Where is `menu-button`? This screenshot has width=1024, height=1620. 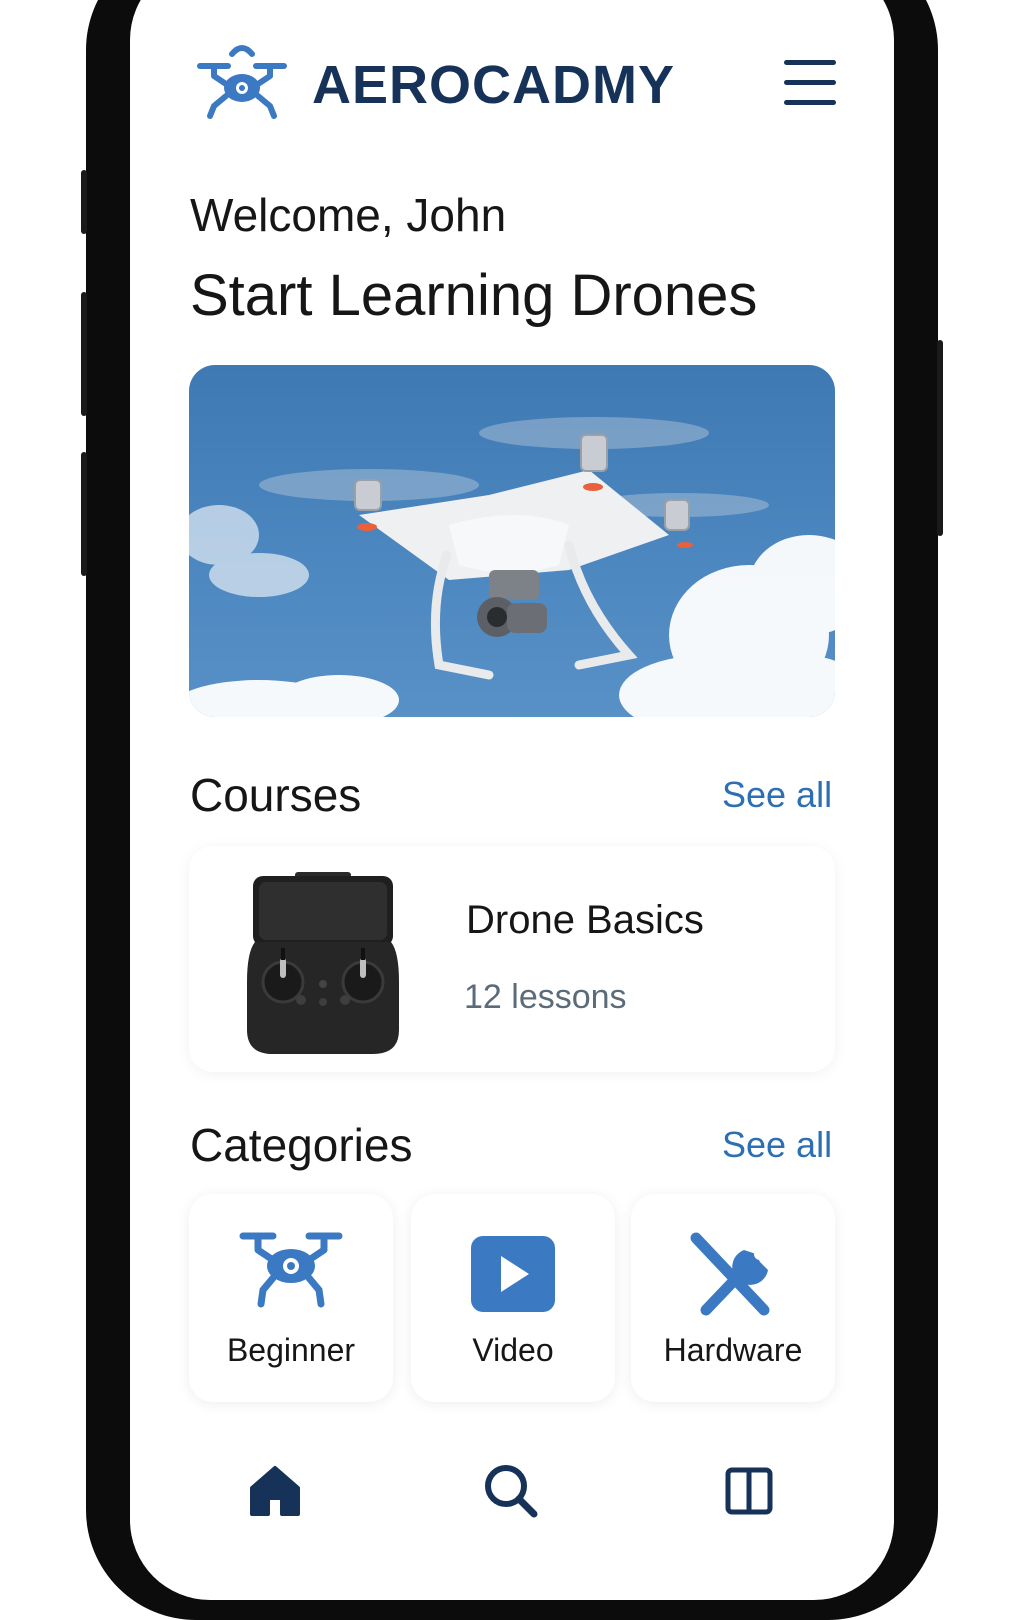
menu-button is located at coordinates (811, 83).